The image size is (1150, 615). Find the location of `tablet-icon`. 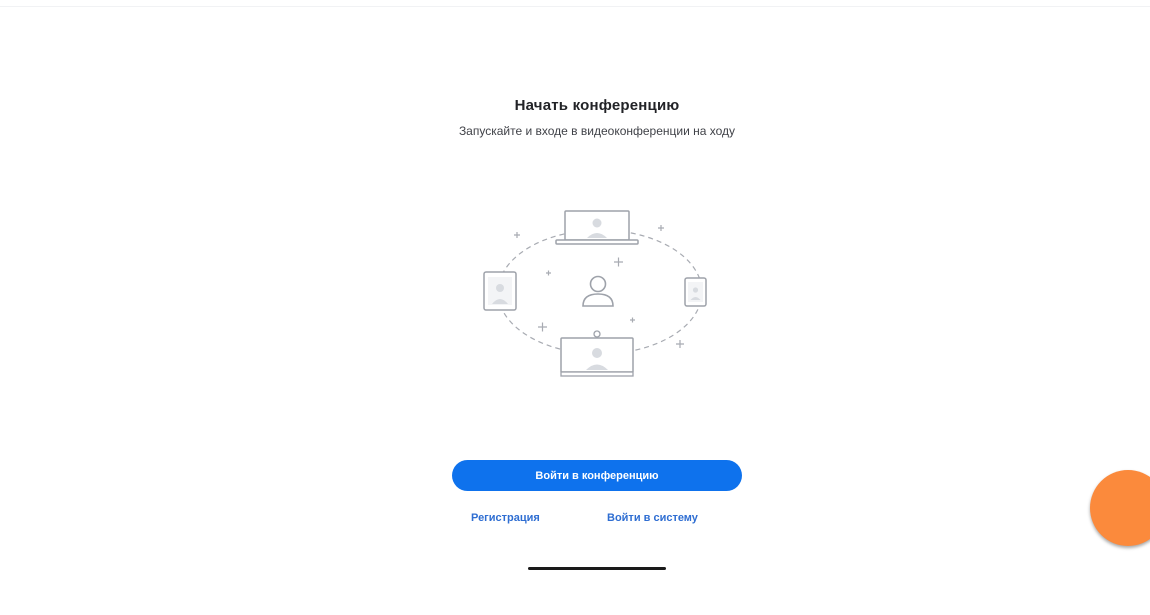

tablet-icon is located at coordinates (500, 291).